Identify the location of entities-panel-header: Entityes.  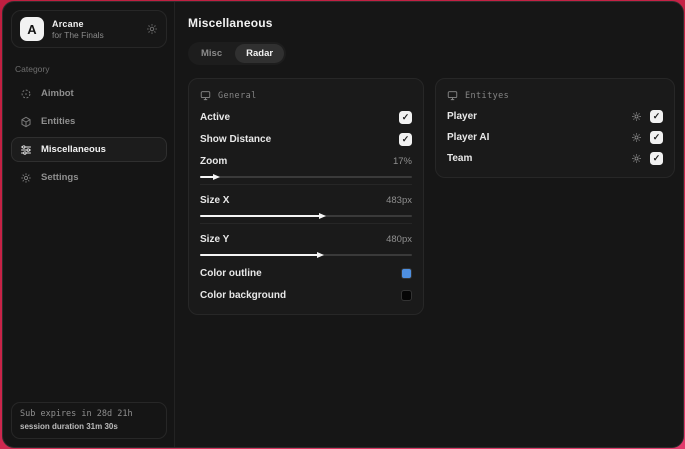
(555, 95).